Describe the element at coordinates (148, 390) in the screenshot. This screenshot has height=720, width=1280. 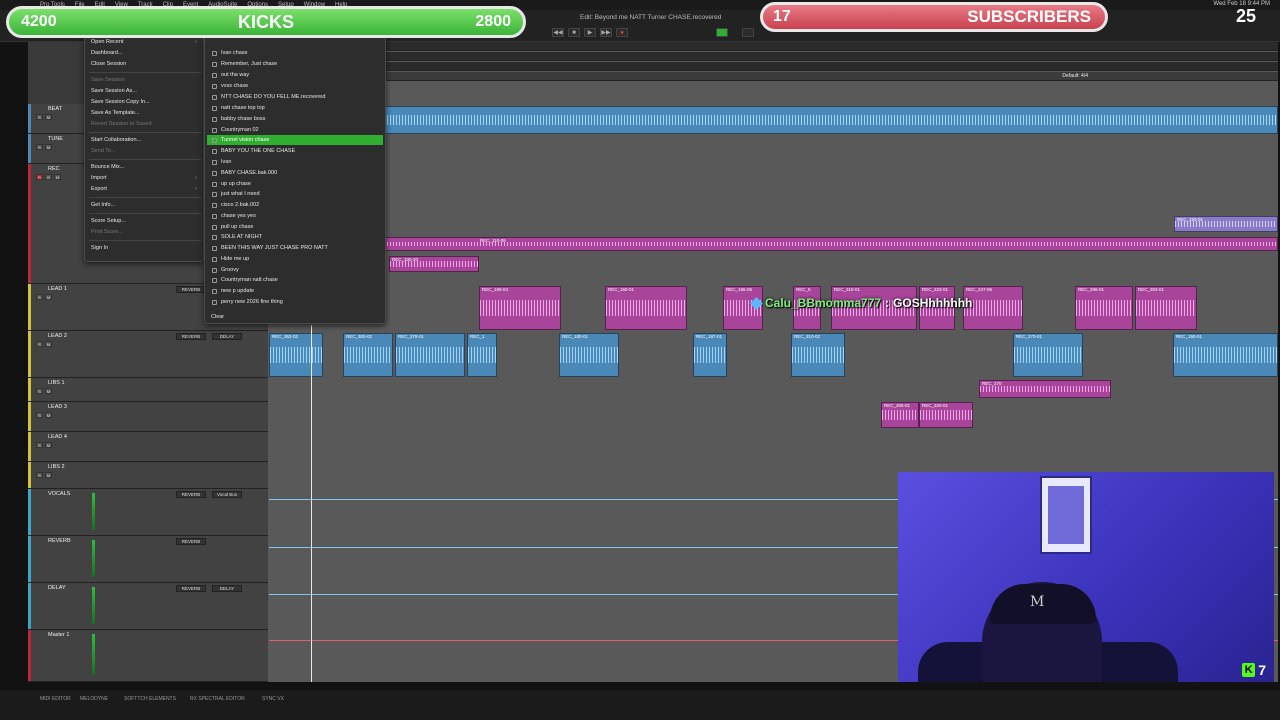
I see `track-libs-1: LIBS 1 SM` at that location.